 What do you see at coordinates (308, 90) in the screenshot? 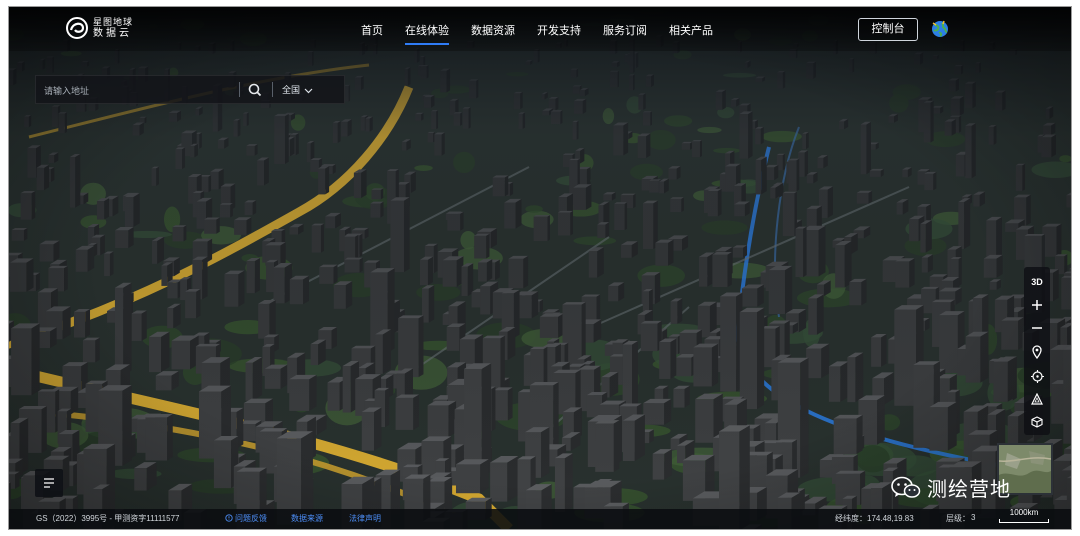
I see `chevron-down-icon` at bounding box center [308, 90].